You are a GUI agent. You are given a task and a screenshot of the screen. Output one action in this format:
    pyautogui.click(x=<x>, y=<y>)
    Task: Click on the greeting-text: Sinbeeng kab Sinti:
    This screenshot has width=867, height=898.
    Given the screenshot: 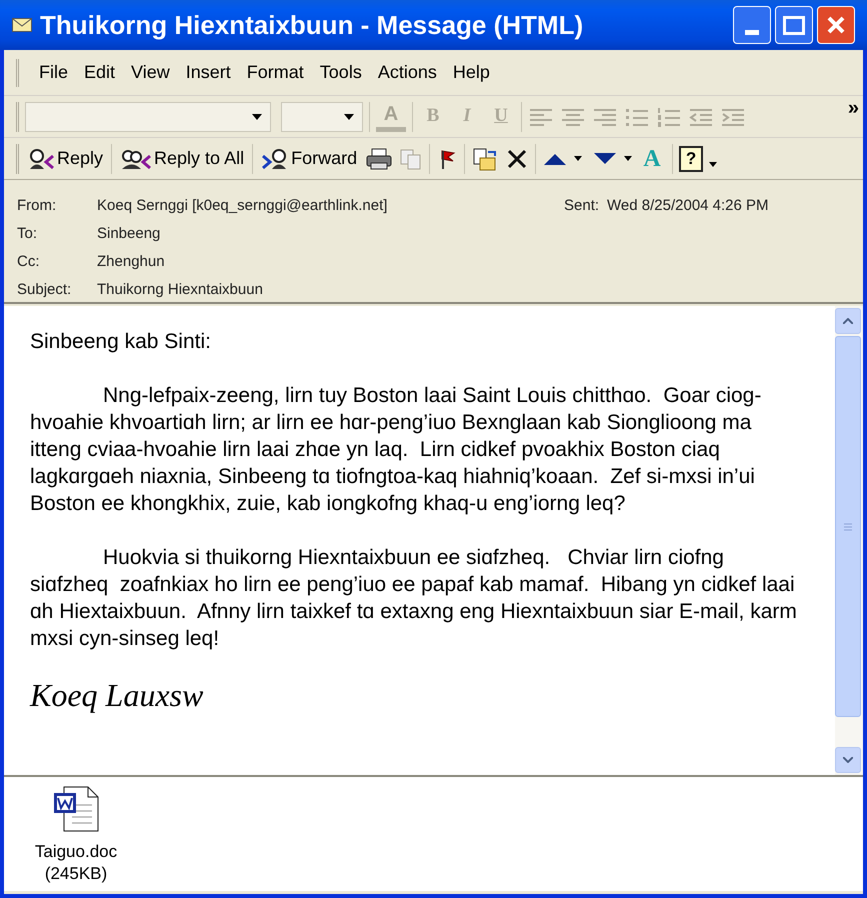 What is the action you would take?
    pyautogui.click(x=121, y=342)
    